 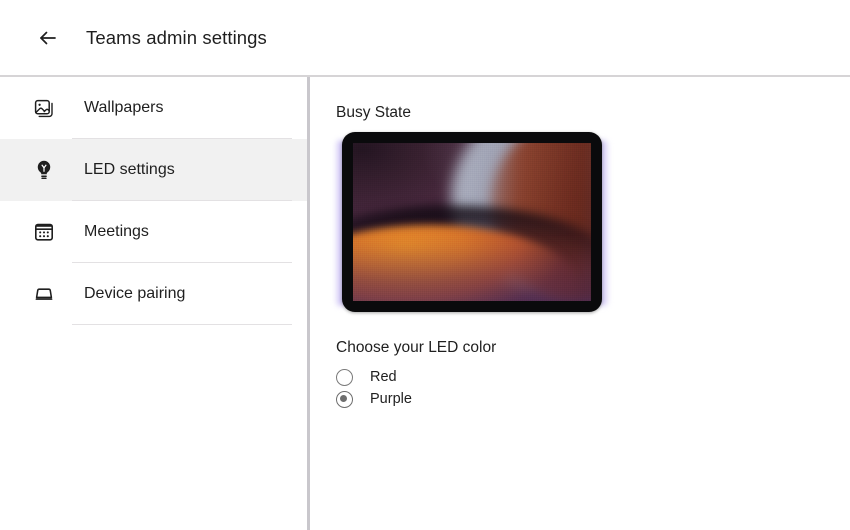 I want to click on app-header: Teams admin settings, so click(x=425, y=38).